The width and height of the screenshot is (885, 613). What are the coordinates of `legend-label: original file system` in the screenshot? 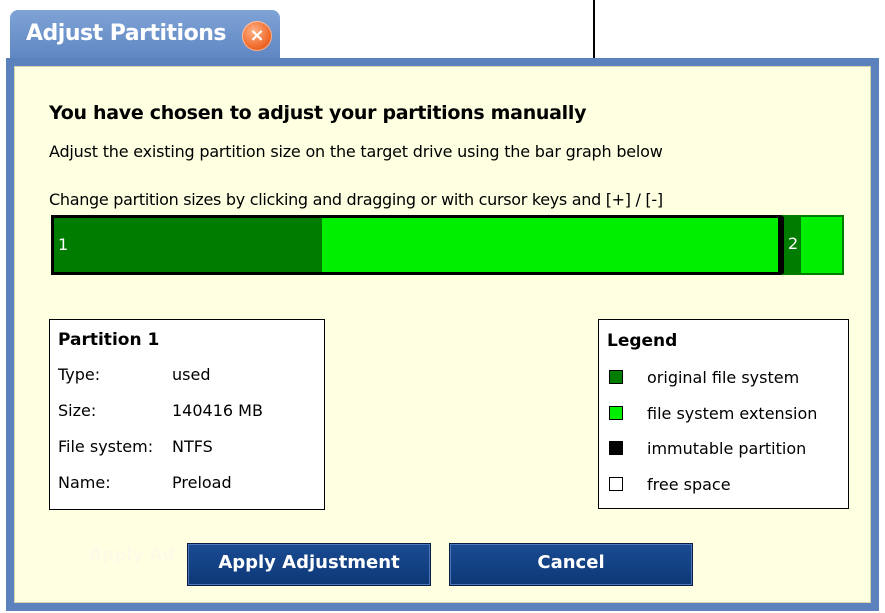 It's located at (723, 377).